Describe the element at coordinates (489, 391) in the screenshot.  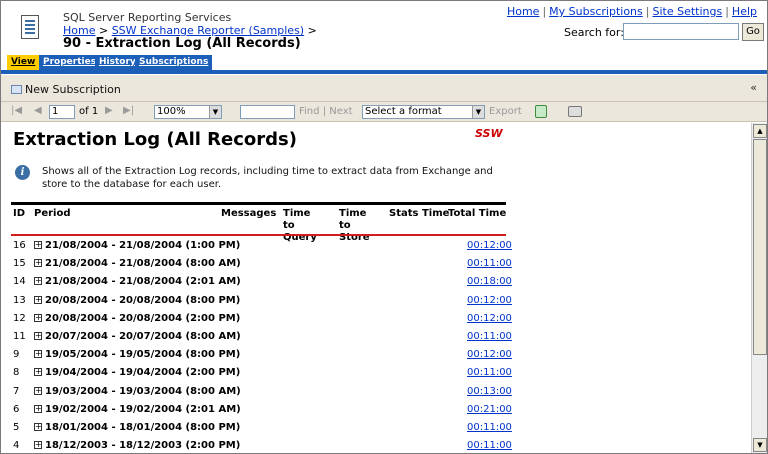
I see `row-total-time-link: 00:13:00` at that location.